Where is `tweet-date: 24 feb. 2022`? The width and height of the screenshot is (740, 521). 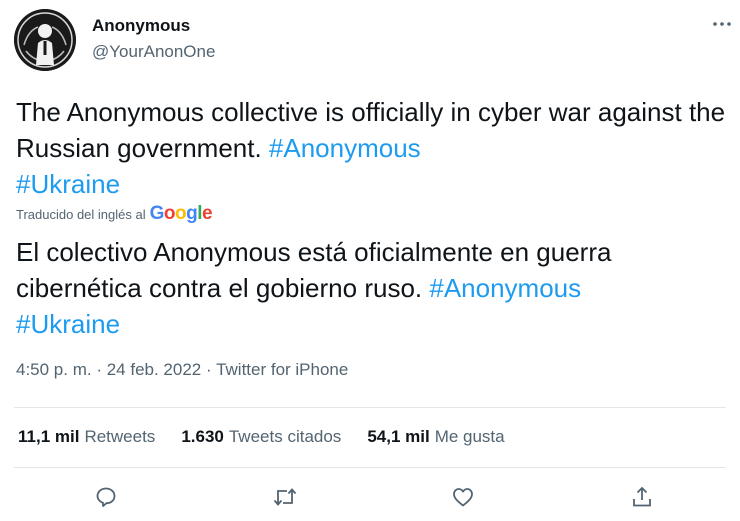 tweet-date: 24 feb. 2022 is located at coordinates (154, 369).